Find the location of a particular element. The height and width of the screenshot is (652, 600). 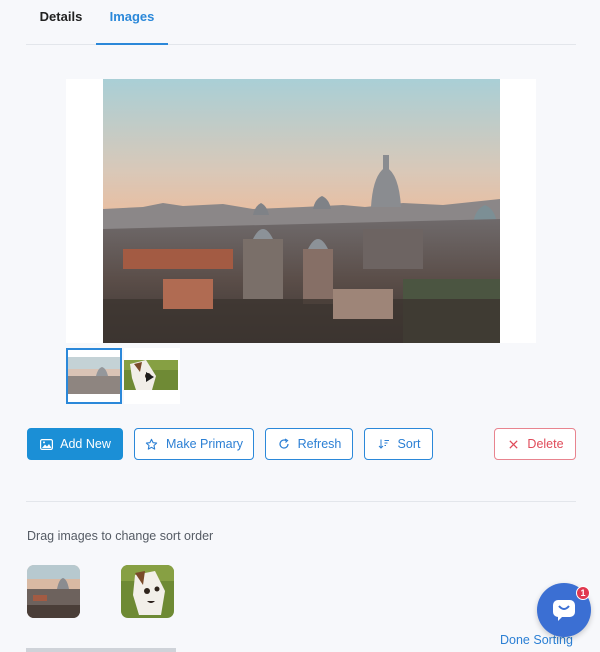

chat-icon is located at coordinates (564, 612).